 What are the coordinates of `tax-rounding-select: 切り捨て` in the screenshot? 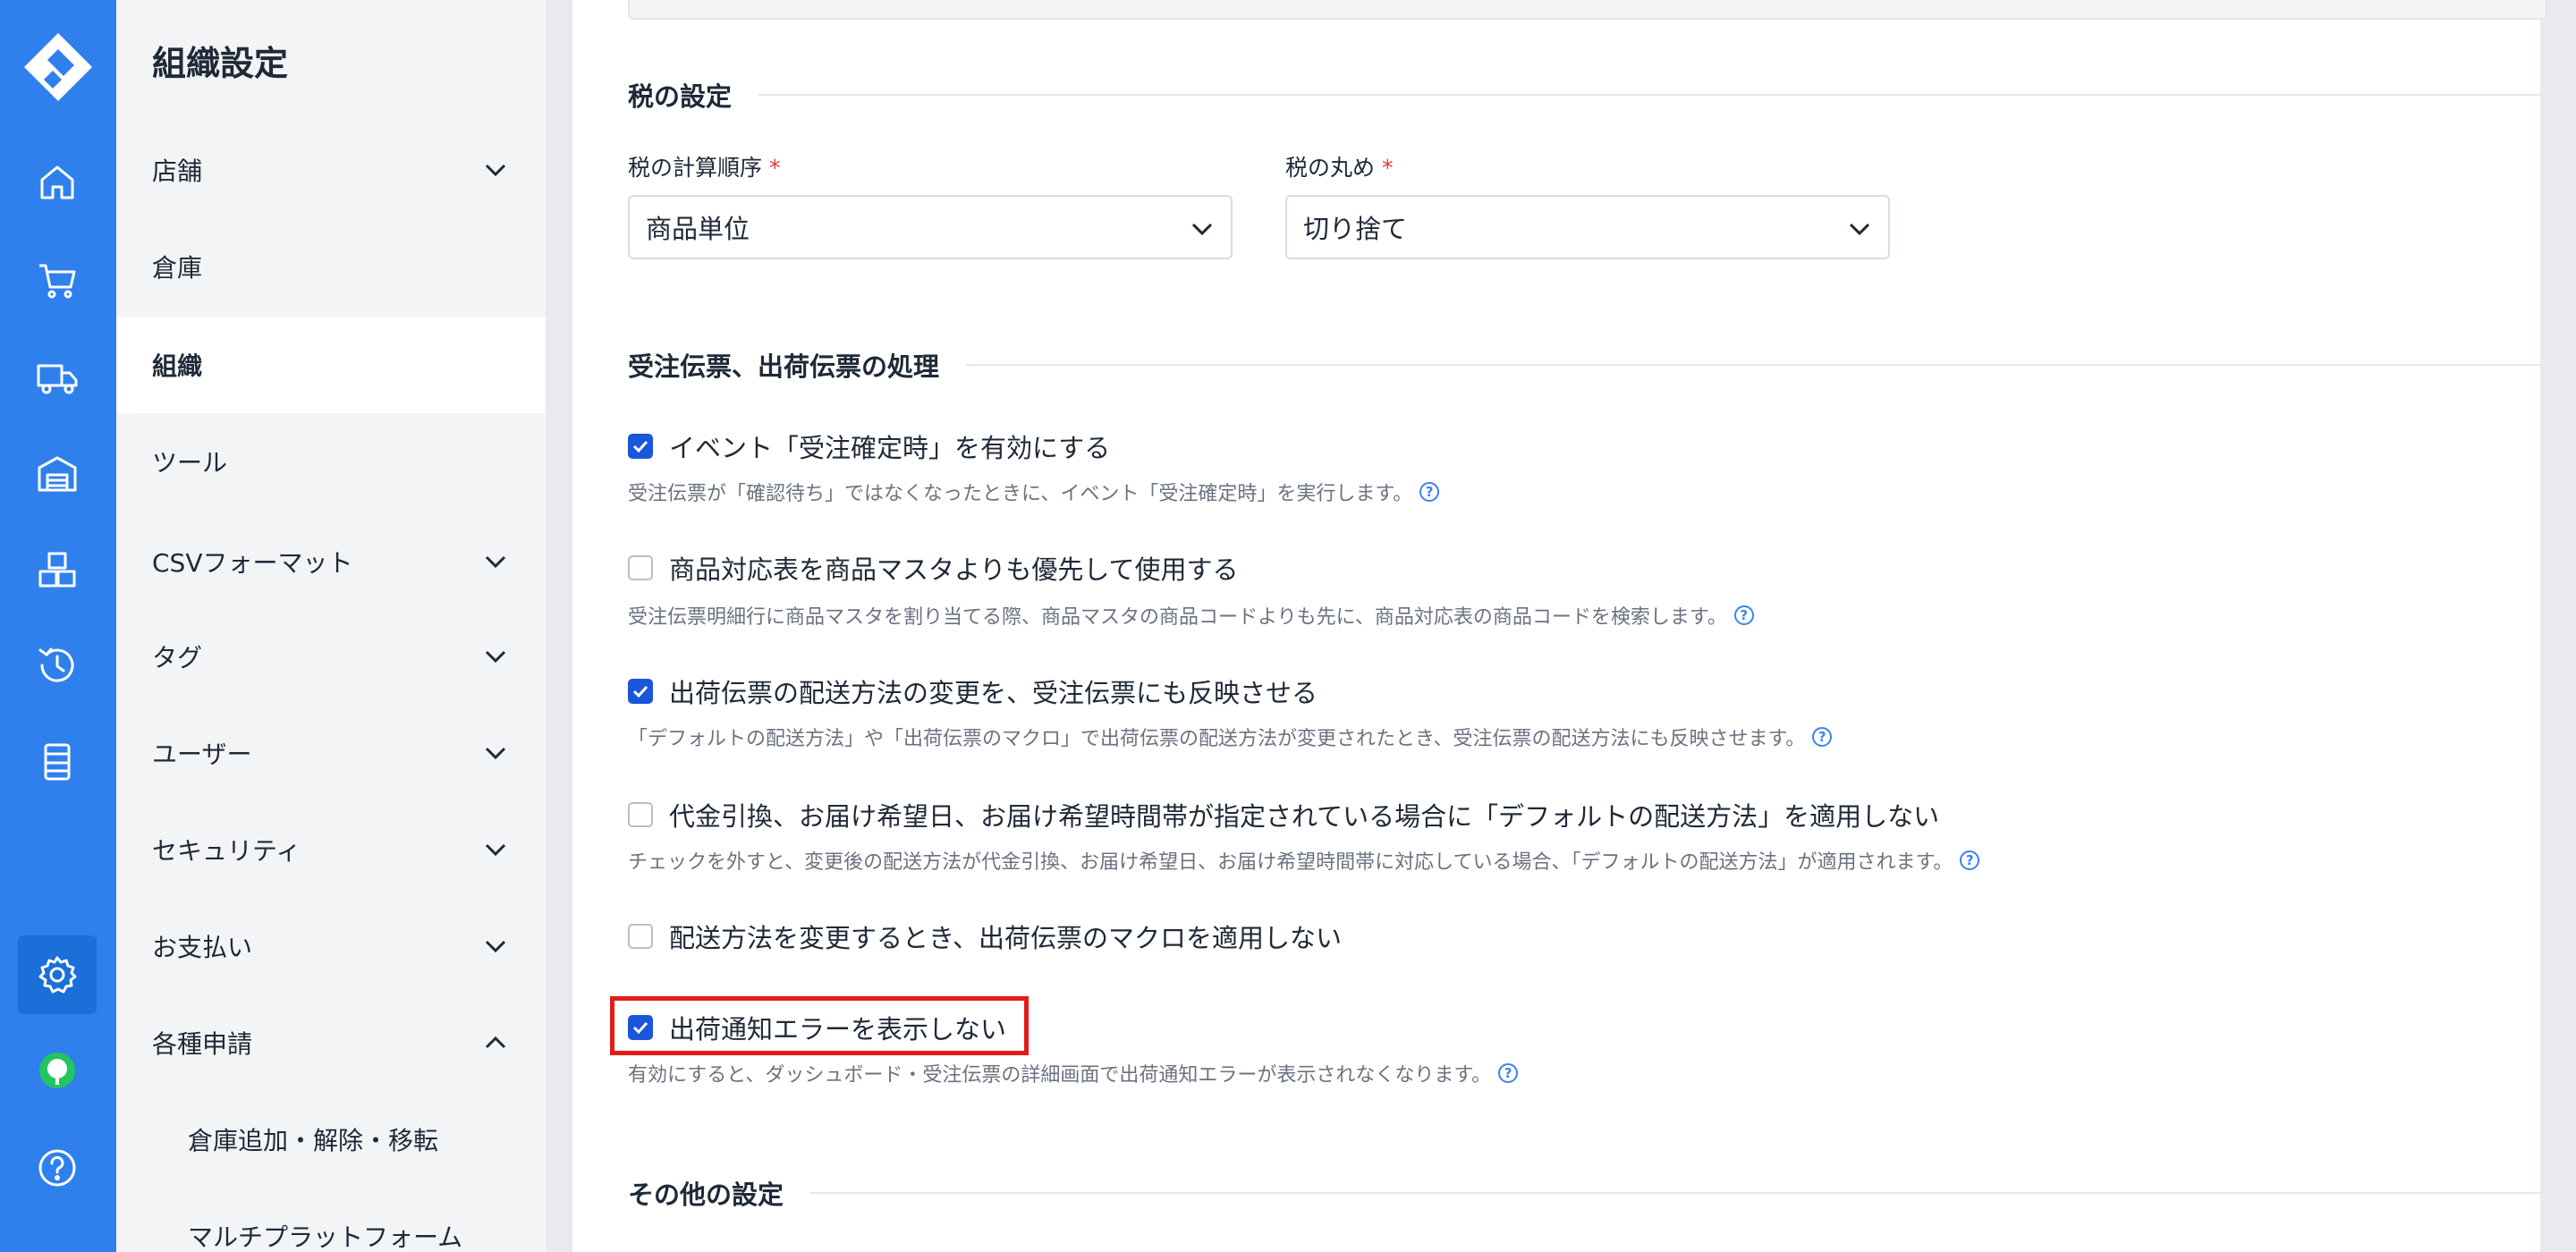 It's located at (1587, 227).